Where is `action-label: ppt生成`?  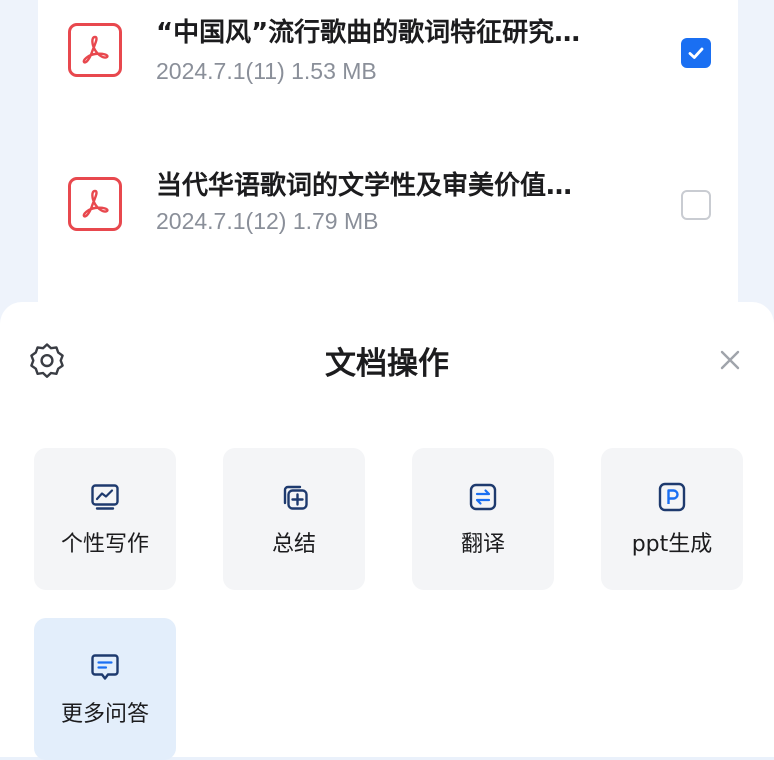 action-label: ppt生成 is located at coordinates (672, 544).